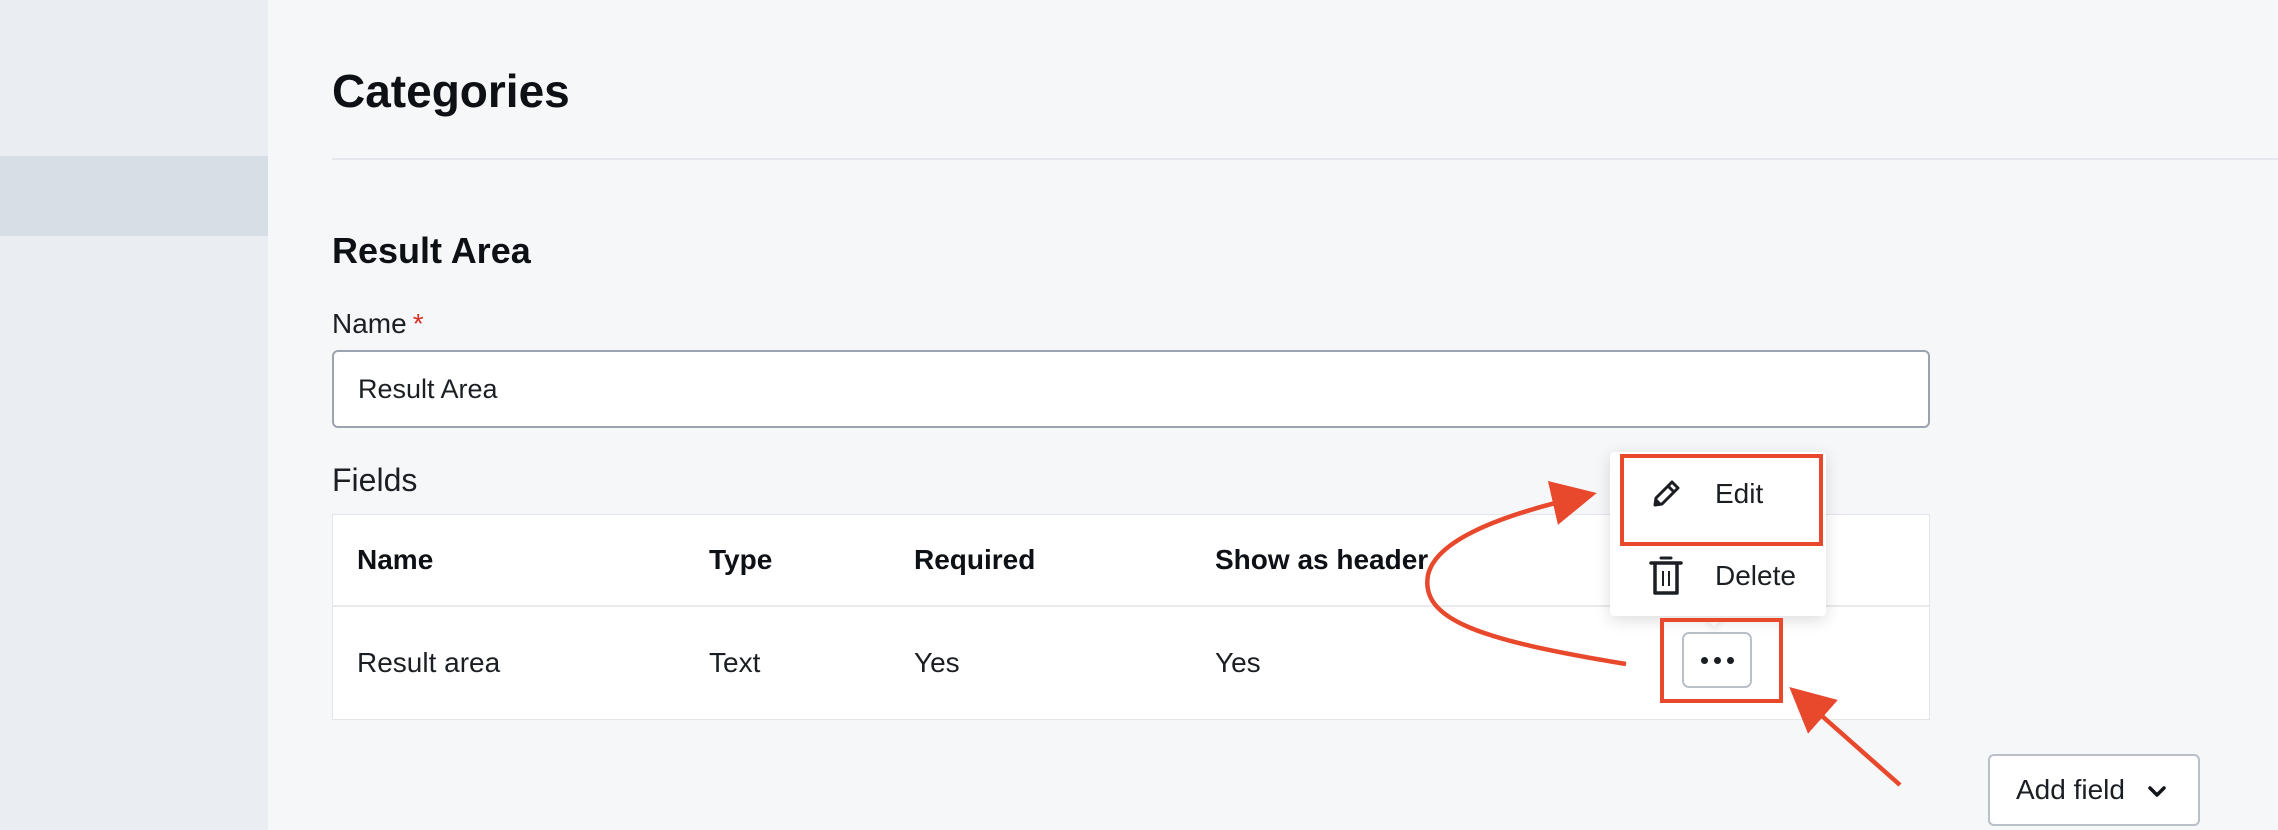 The image size is (2278, 830). What do you see at coordinates (735, 662) in the screenshot?
I see `cell-type: Text` at bounding box center [735, 662].